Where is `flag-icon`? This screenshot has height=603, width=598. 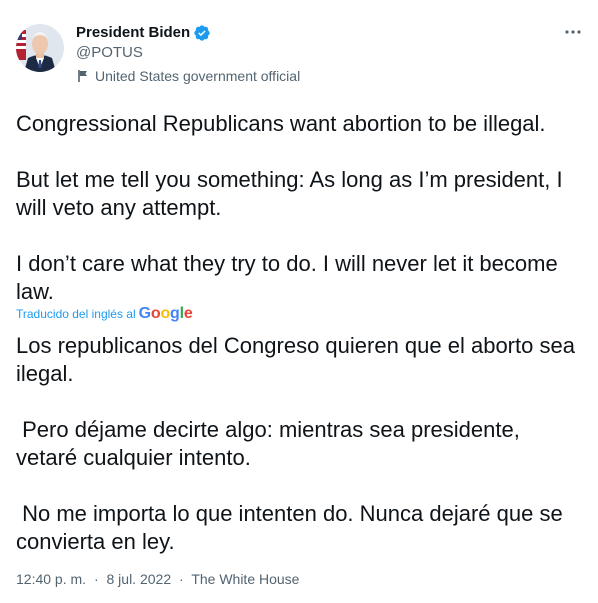 flag-icon is located at coordinates (83, 76).